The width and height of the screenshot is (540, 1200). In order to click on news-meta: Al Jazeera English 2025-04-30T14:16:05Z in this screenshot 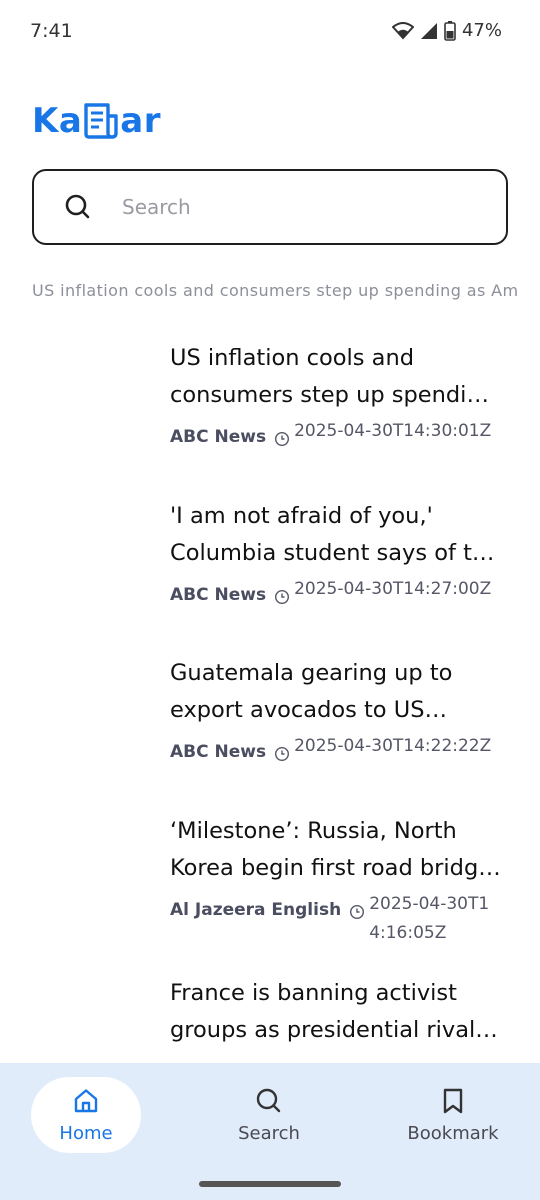, I will do `click(340, 919)`.